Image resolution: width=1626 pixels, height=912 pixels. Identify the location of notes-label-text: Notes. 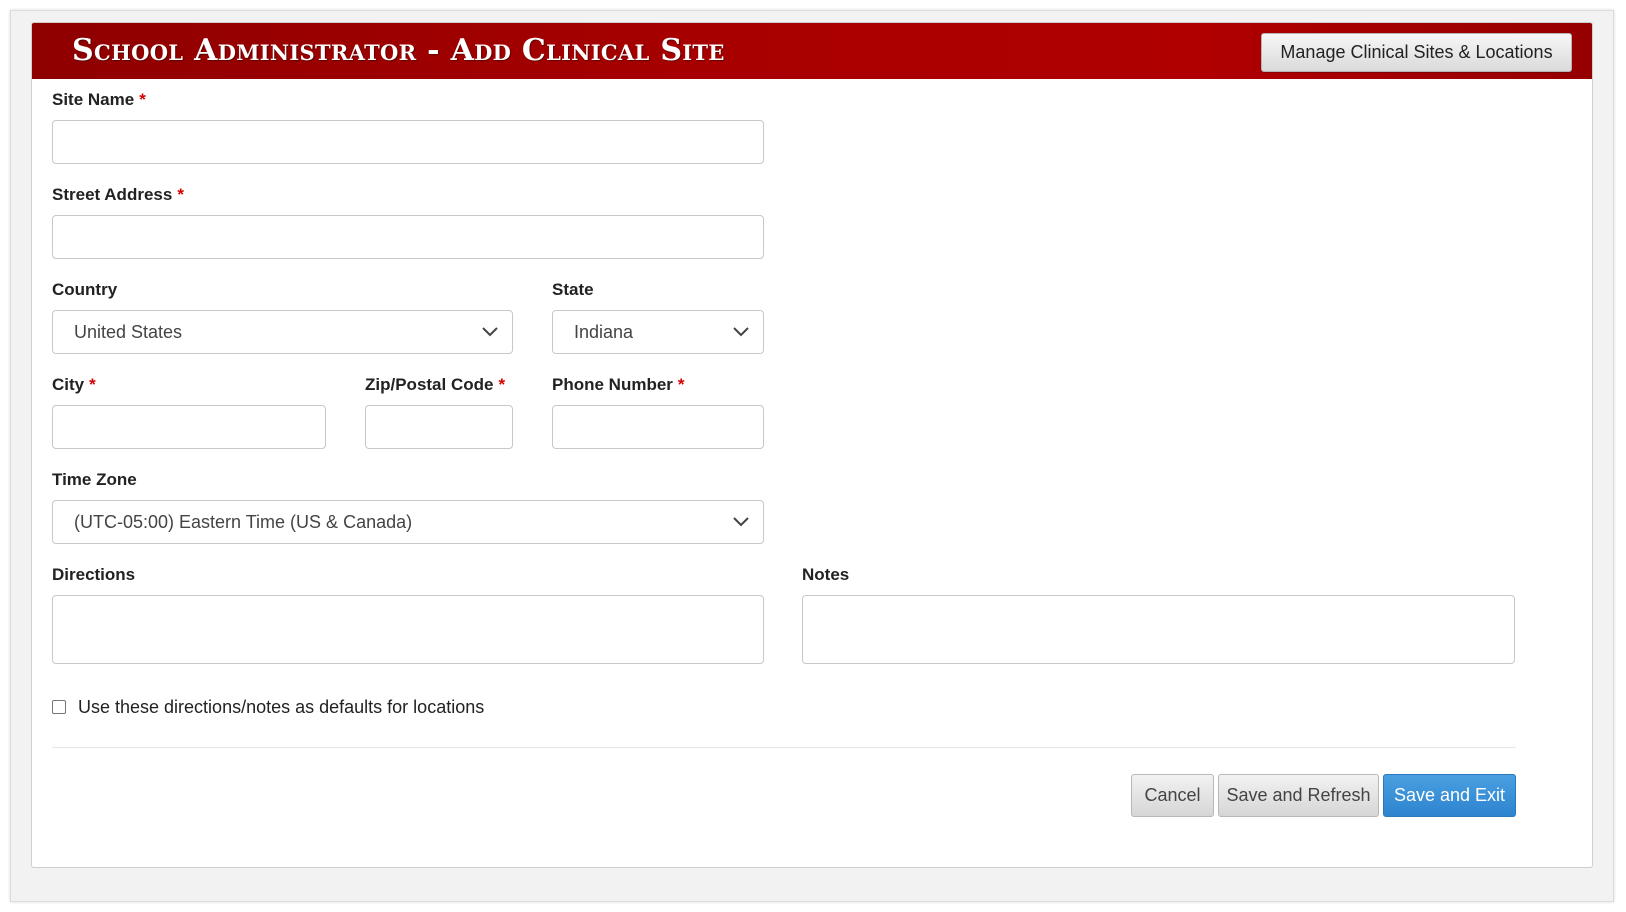
(826, 574).